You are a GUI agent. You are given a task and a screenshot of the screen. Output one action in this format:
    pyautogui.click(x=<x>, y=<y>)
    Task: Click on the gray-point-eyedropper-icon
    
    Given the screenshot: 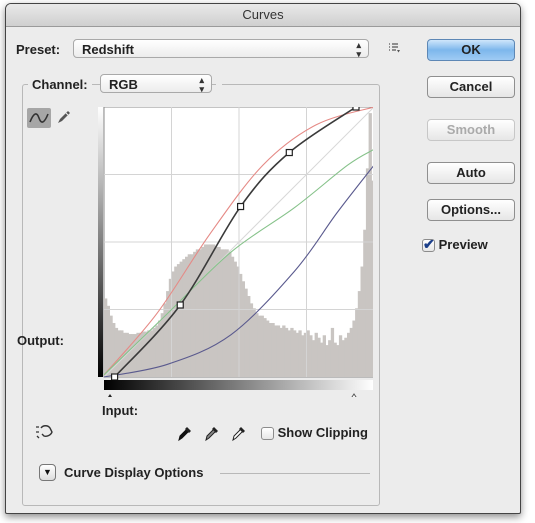 What is the action you would take?
    pyautogui.click(x=212, y=433)
    